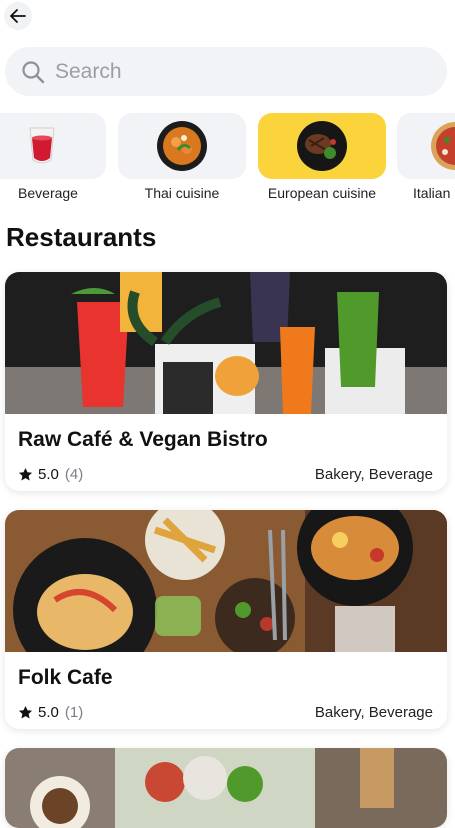 The width and height of the screenshot is (455, 828). I want to click on back-button, so click(18, 16).